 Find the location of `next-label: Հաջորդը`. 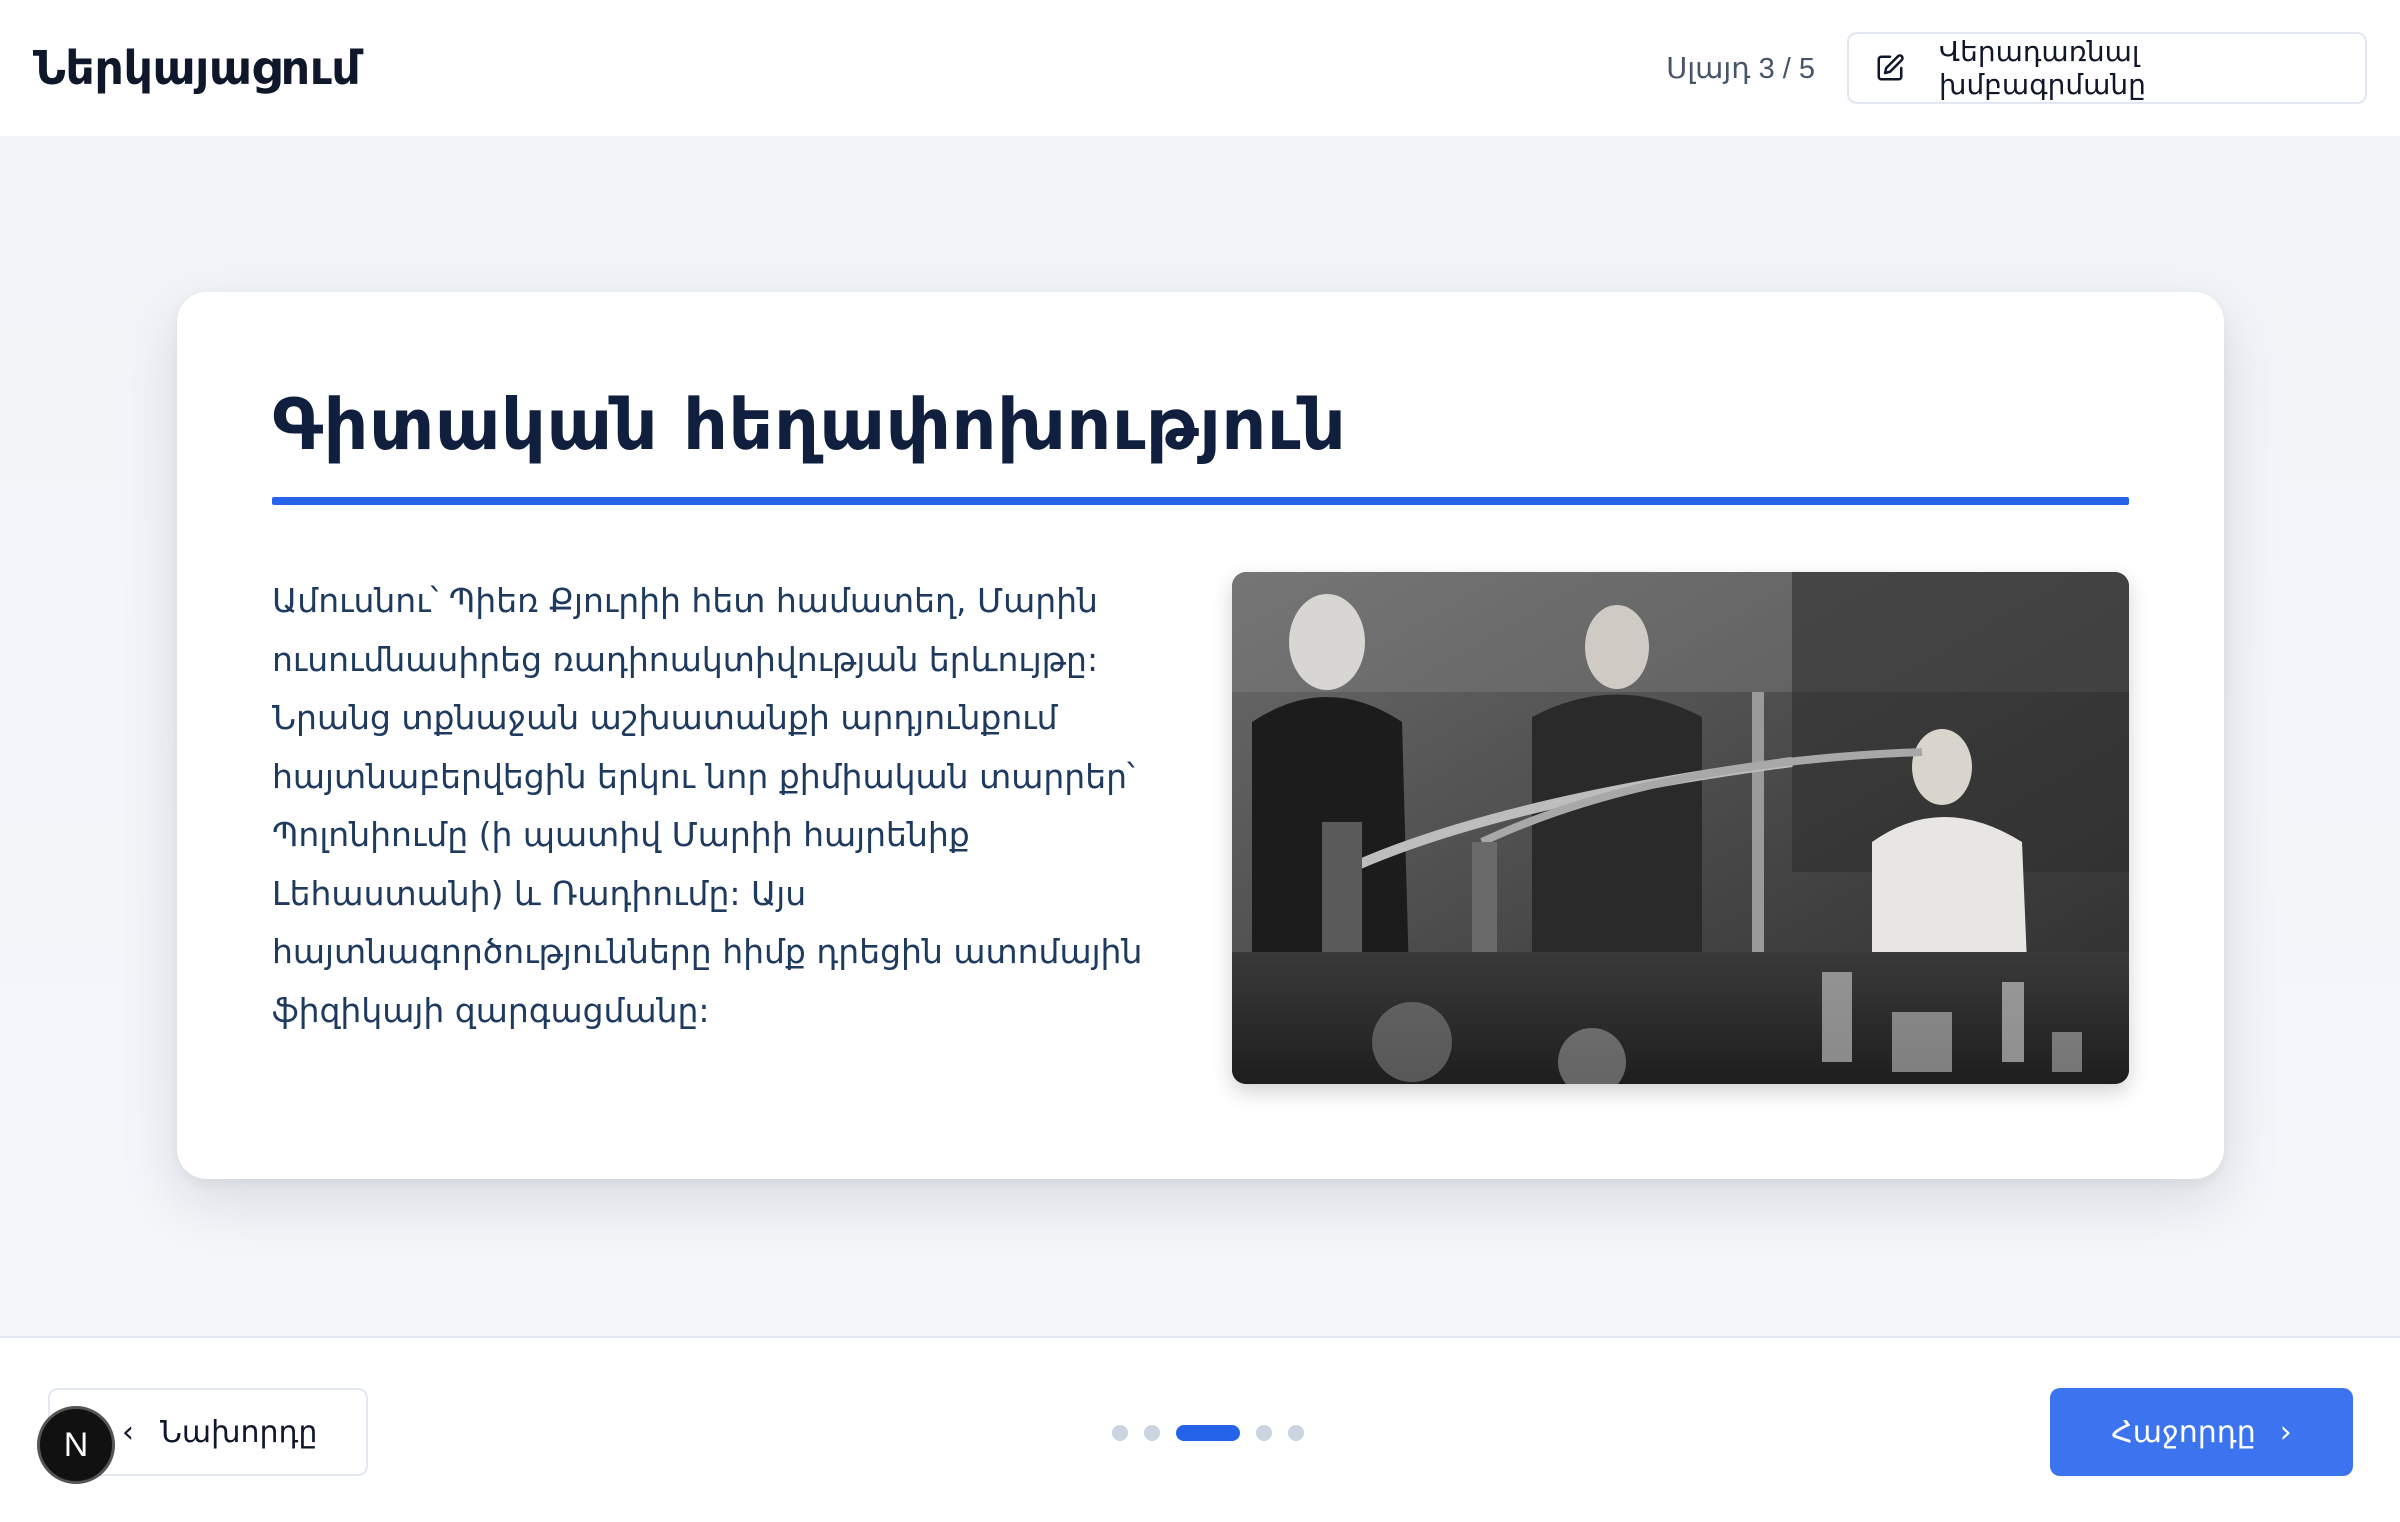

next-label: Հաջորդը is located at coordinates (2183, 1432).